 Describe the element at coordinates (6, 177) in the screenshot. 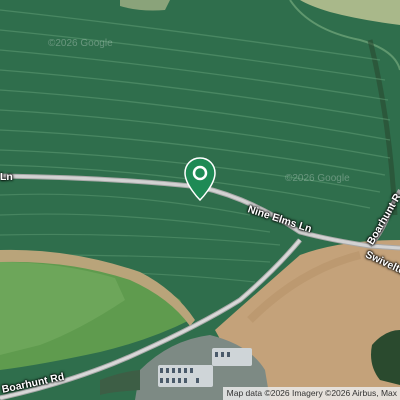

I see `road-label-nine-elms-left: Ln` at that location.